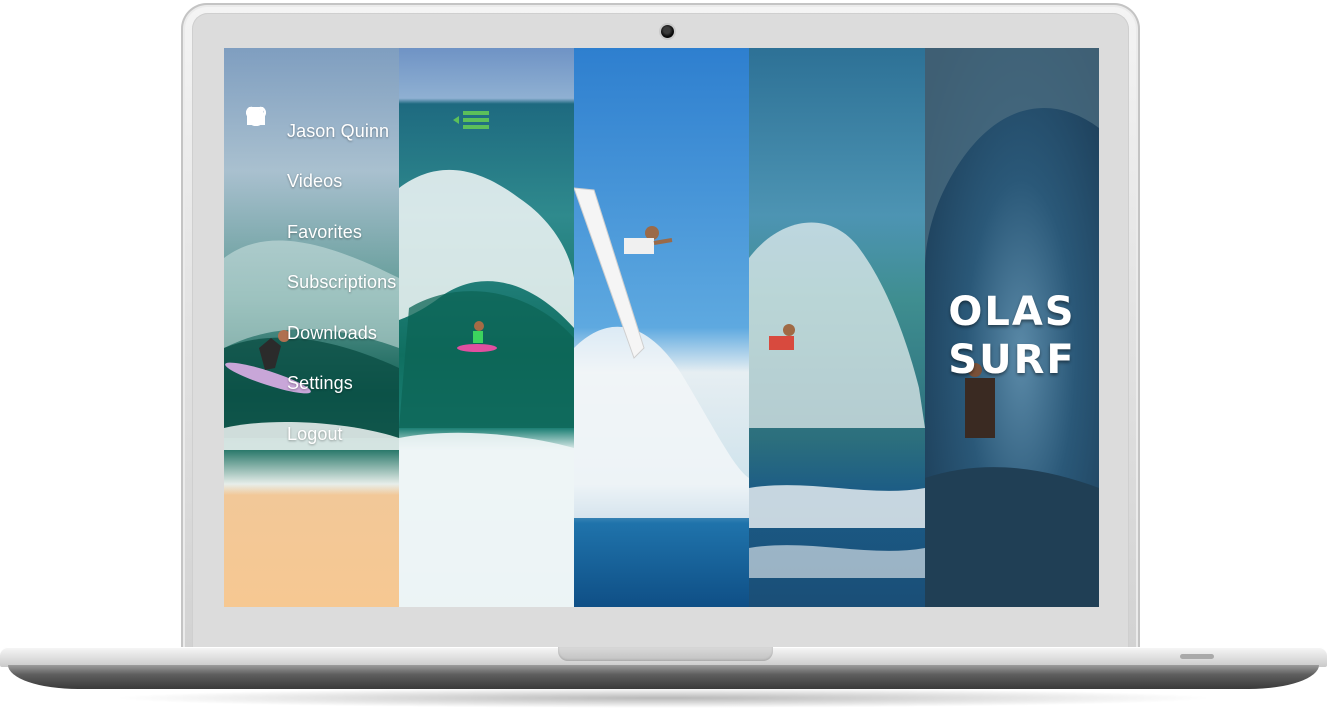 This screenshot has width=1327, height=716. I want to click on download-tray-icon, so click(256, 225).